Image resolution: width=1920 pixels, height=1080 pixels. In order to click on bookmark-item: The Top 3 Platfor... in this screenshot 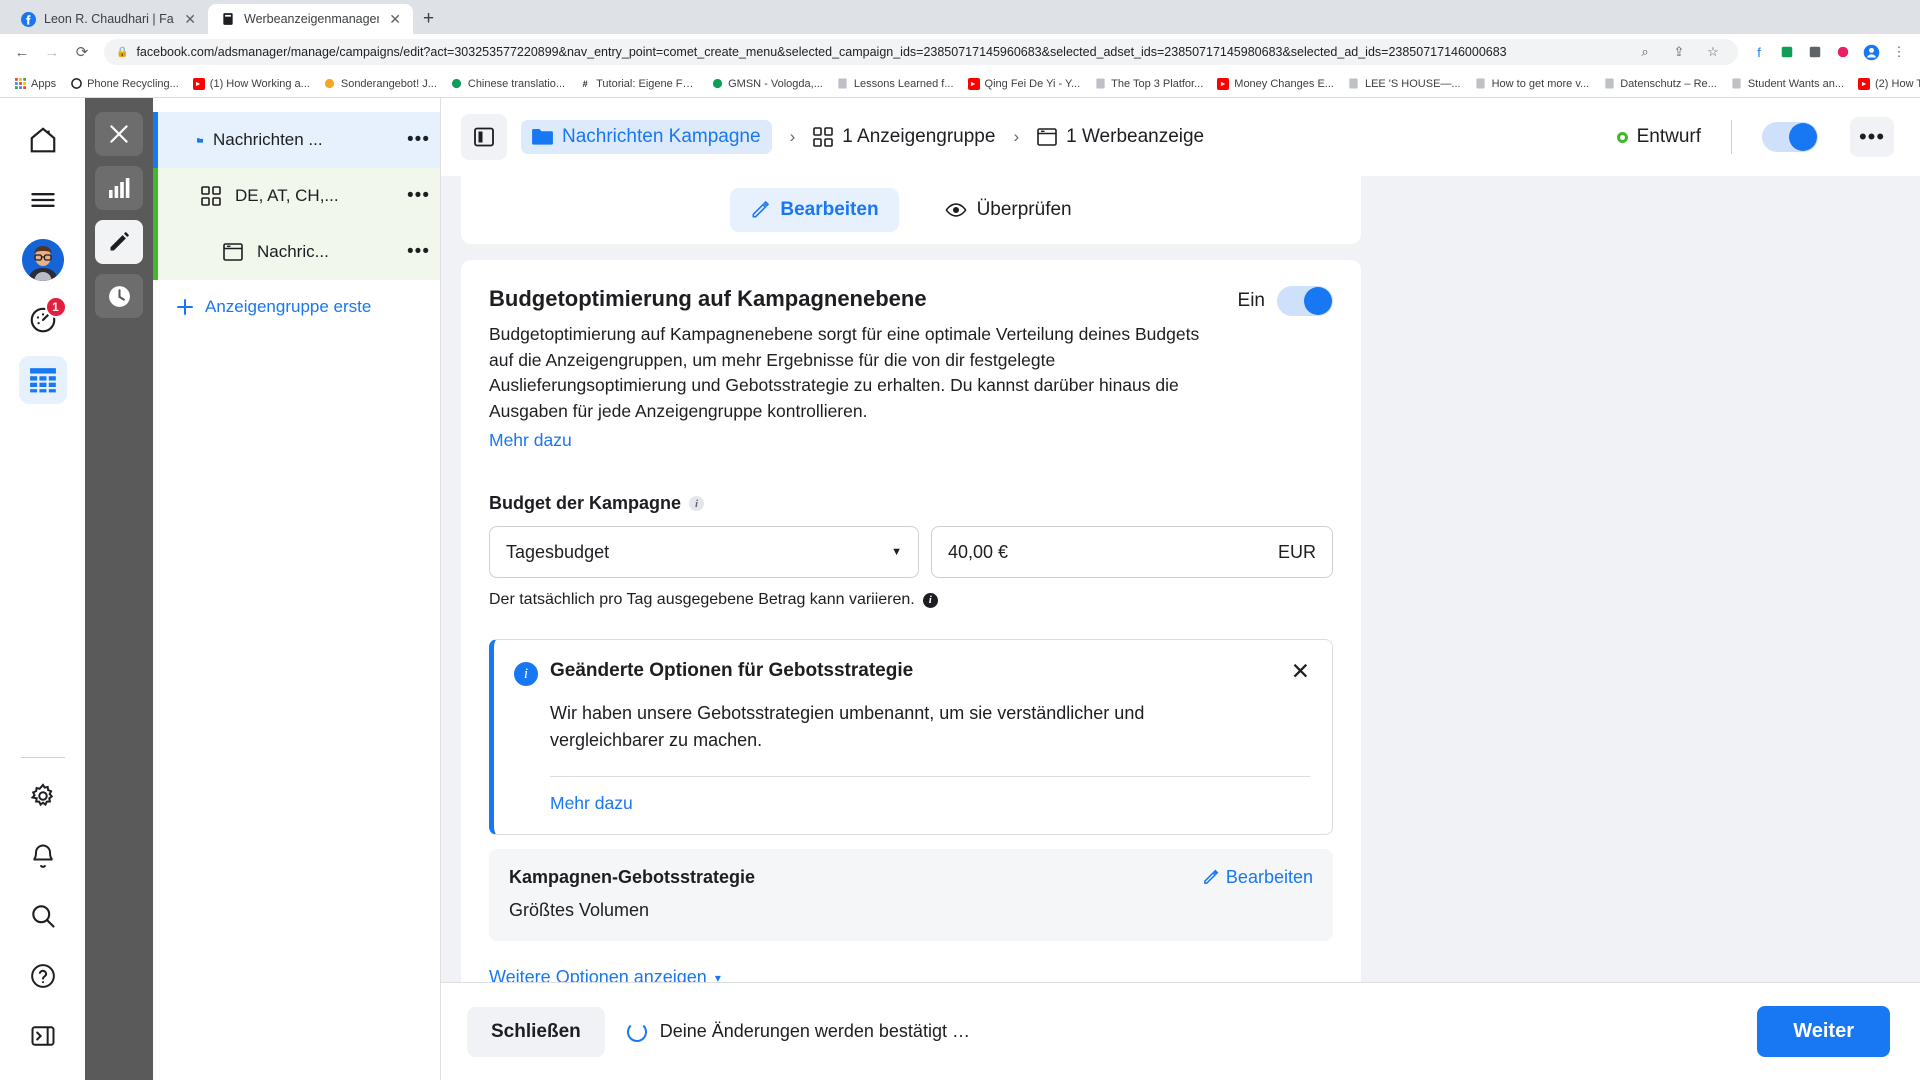, I will do `click(1148, 84)`.